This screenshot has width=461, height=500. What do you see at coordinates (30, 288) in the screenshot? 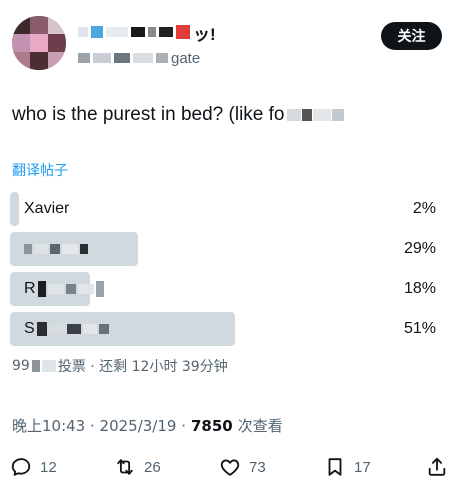
I see `poll-option-label-visible: R` at bounding box center [30, 288].